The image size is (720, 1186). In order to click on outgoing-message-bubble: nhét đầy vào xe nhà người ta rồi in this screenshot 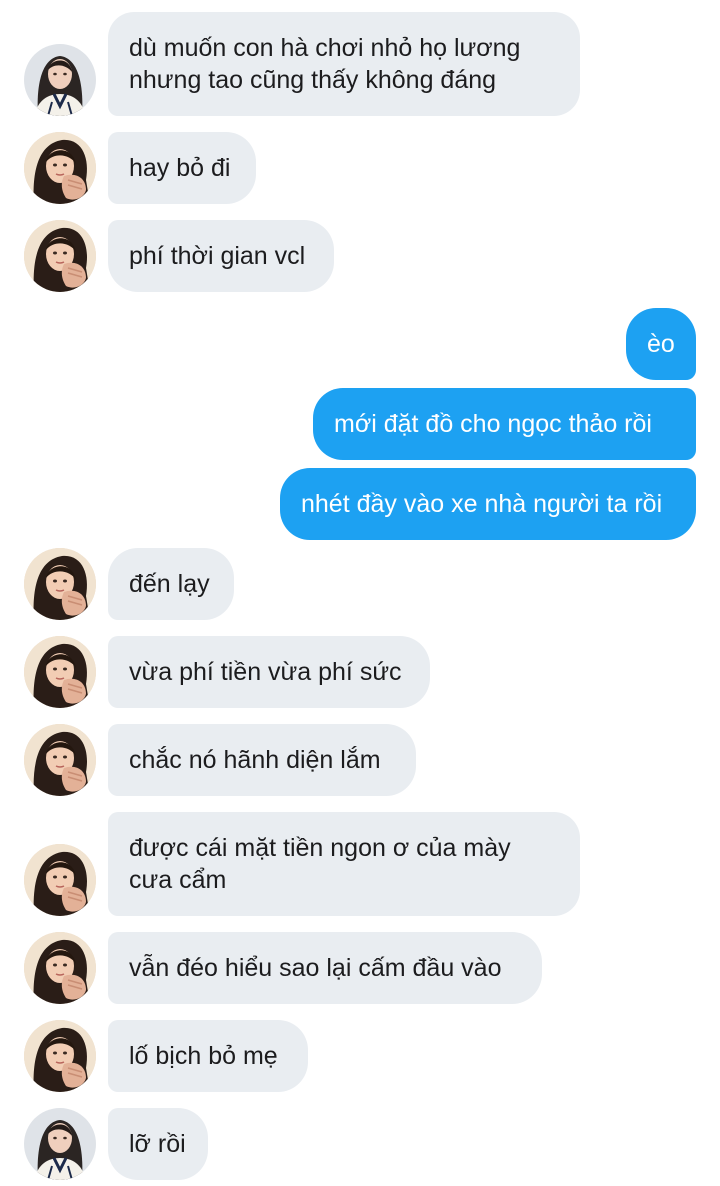, I will do `click(488, 504)`.